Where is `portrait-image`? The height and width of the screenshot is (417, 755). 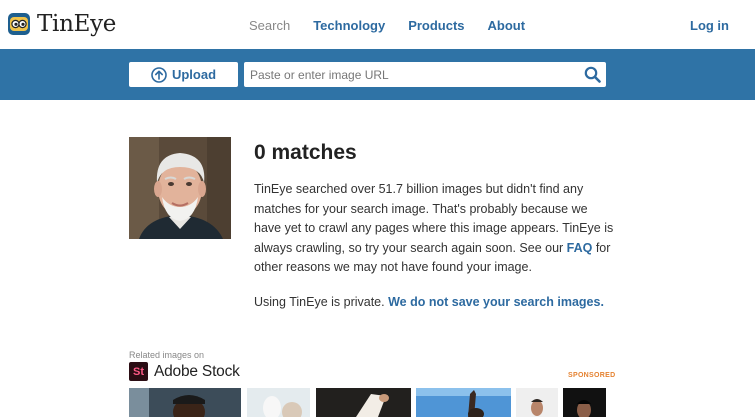
portrait-image is located at coordinates (180, 188).